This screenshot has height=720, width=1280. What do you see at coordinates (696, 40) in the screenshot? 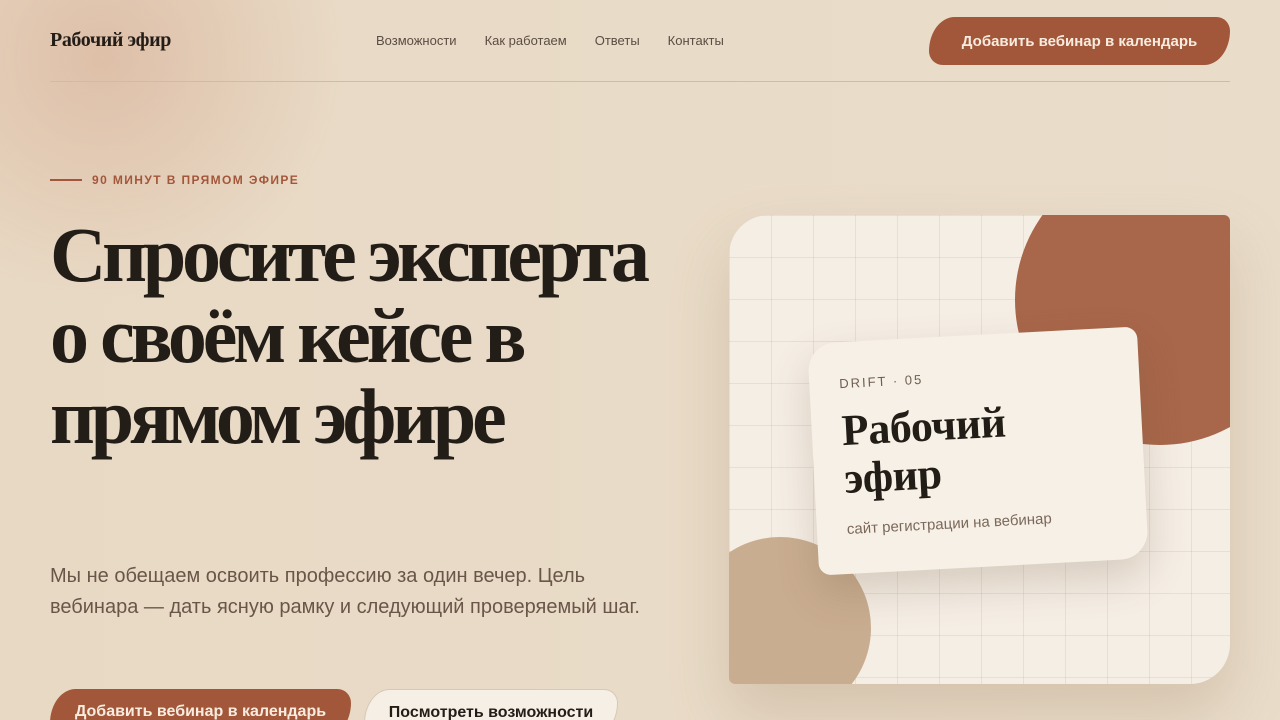
I see `nav-link-contacts: Контакты` at bounding box center [696, 40].